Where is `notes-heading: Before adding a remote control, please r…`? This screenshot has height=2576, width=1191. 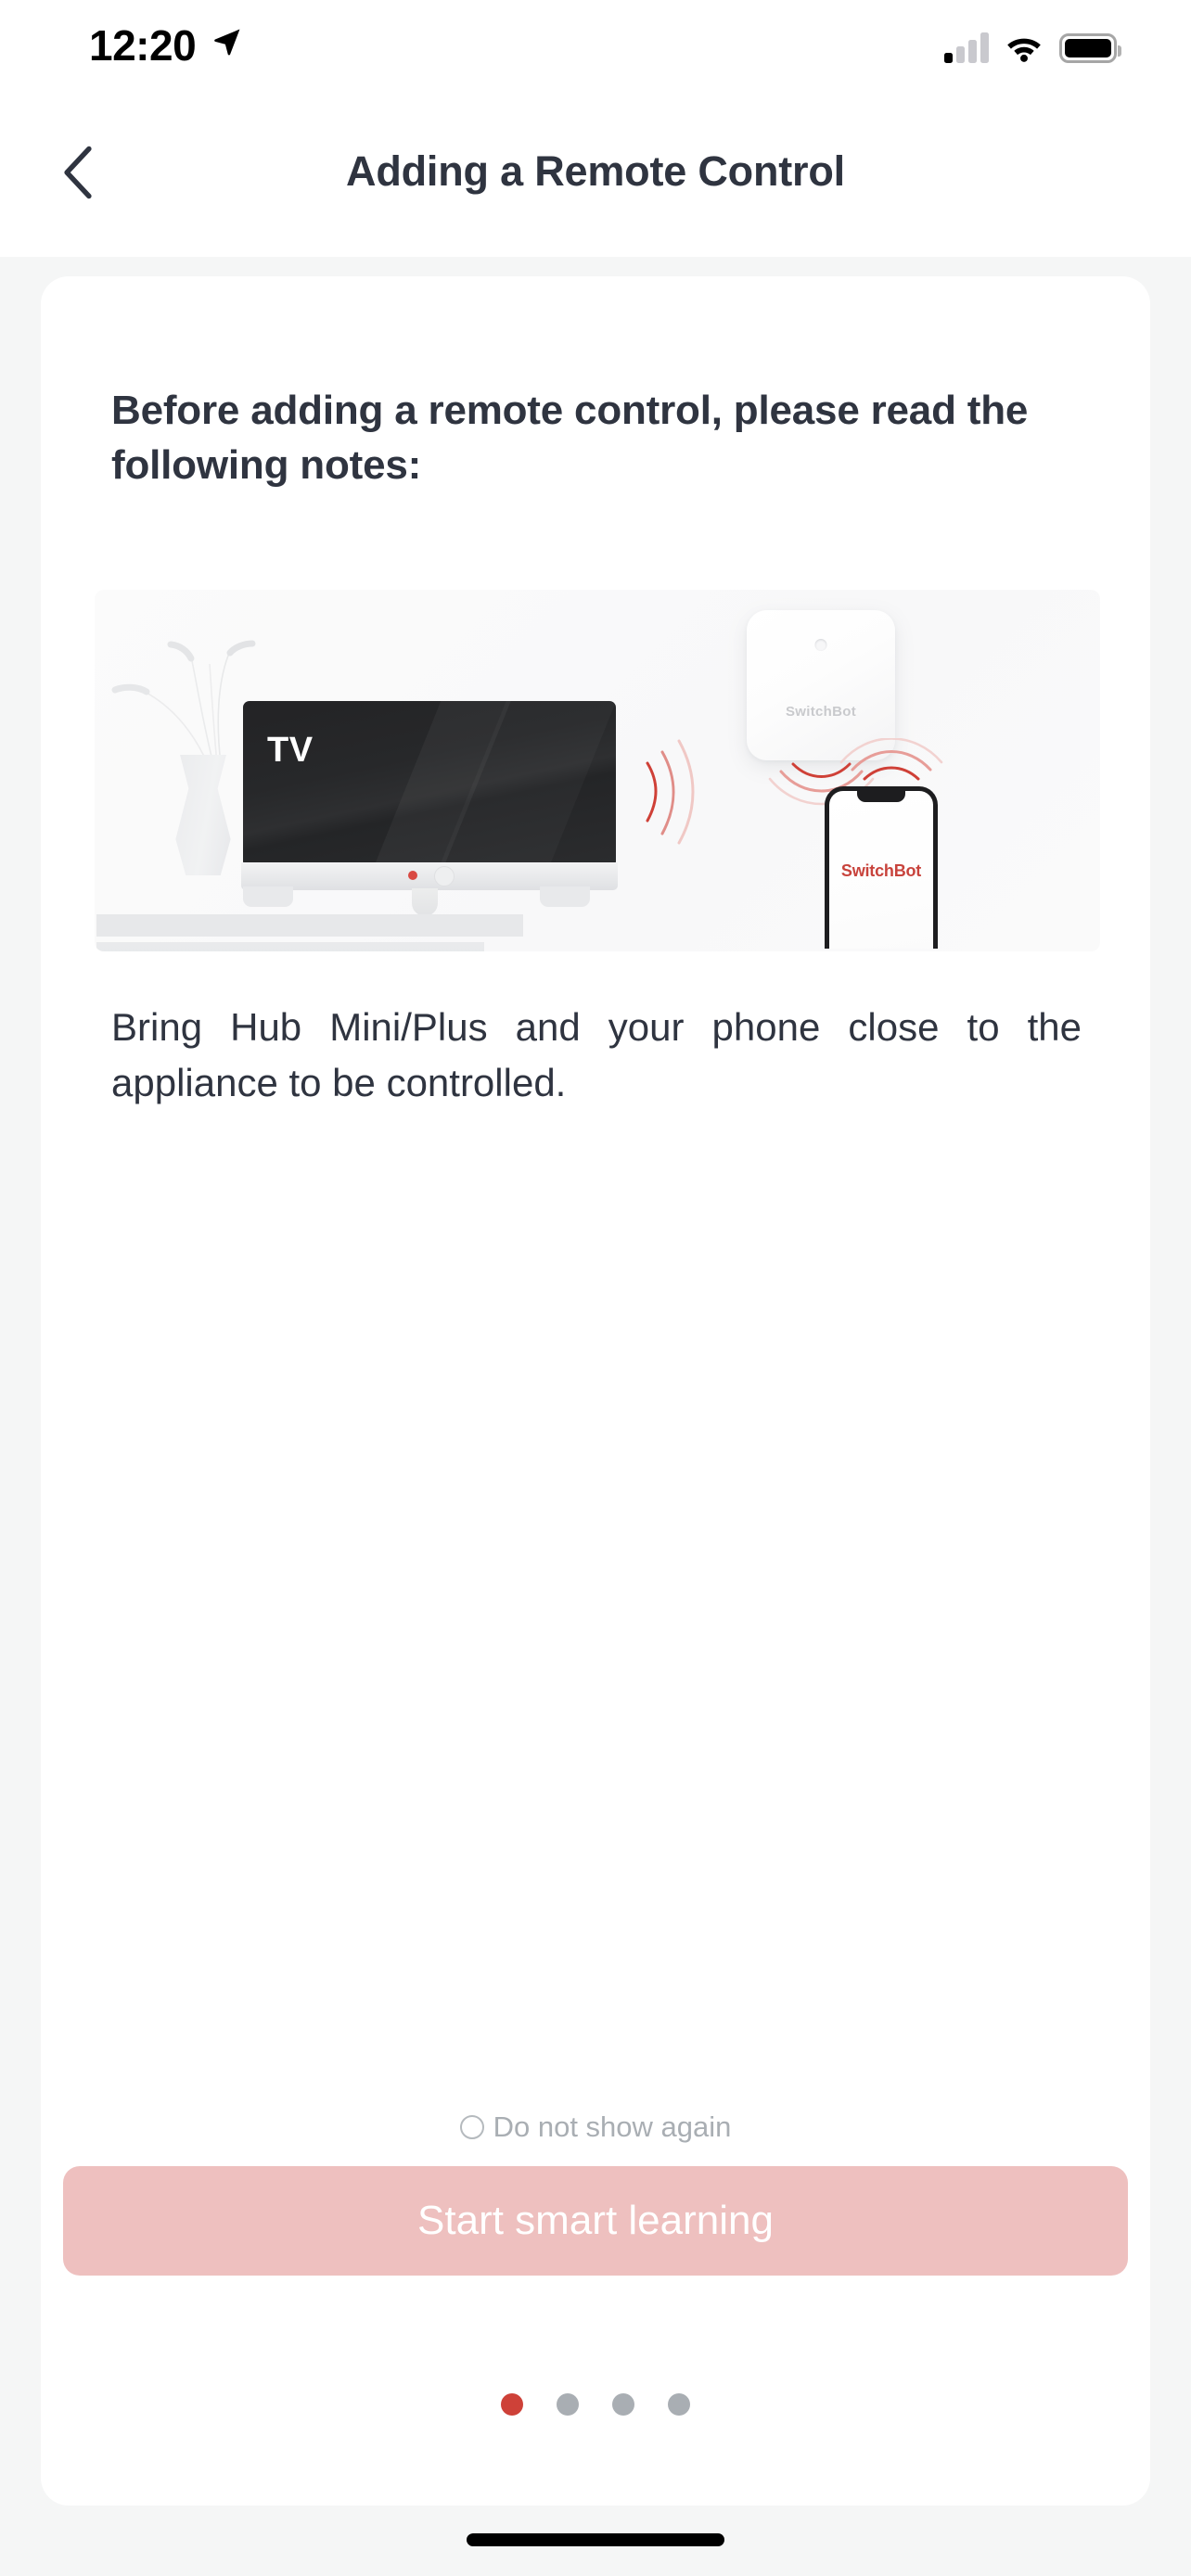 notes-heading: Before adding a remote control, please r… is located at coordinates (570, 438).